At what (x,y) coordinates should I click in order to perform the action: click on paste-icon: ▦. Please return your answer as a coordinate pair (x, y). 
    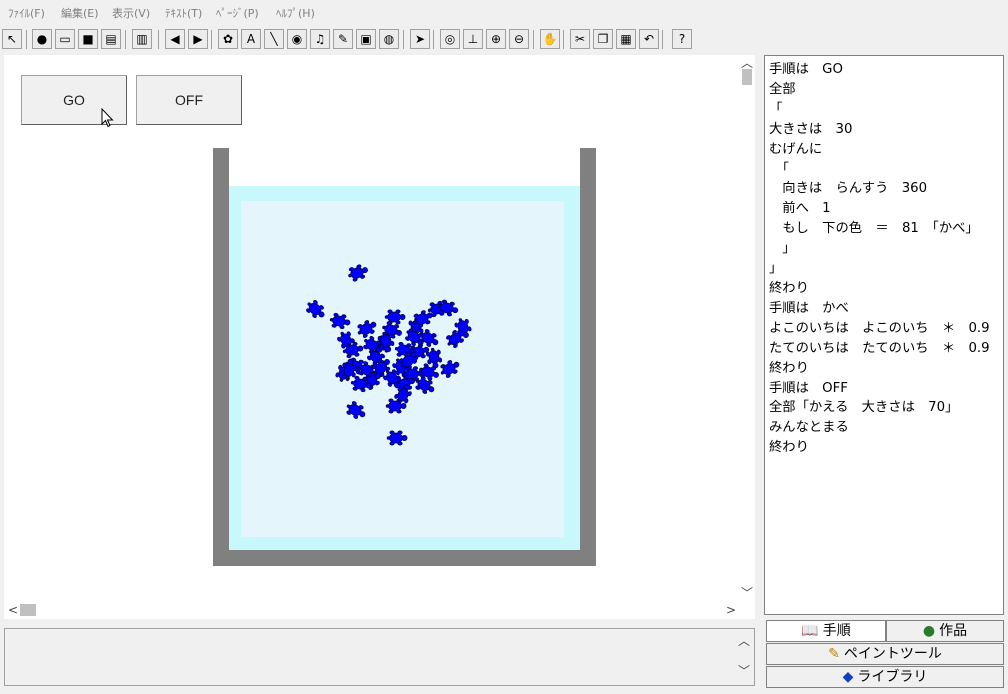
    Looking at the image, I should click on (626, 39).